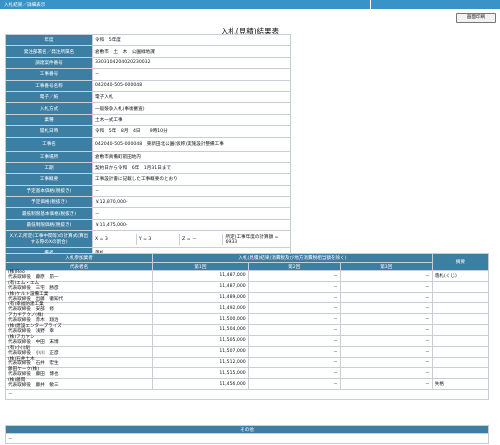 Image resolution: width=500 pixels, height=445 pixels. What do you see at coordinates (49, 225) in the screenshot?
I see `info-label: 最低制限価格(税抜き)` at bounding box center [49, 225].